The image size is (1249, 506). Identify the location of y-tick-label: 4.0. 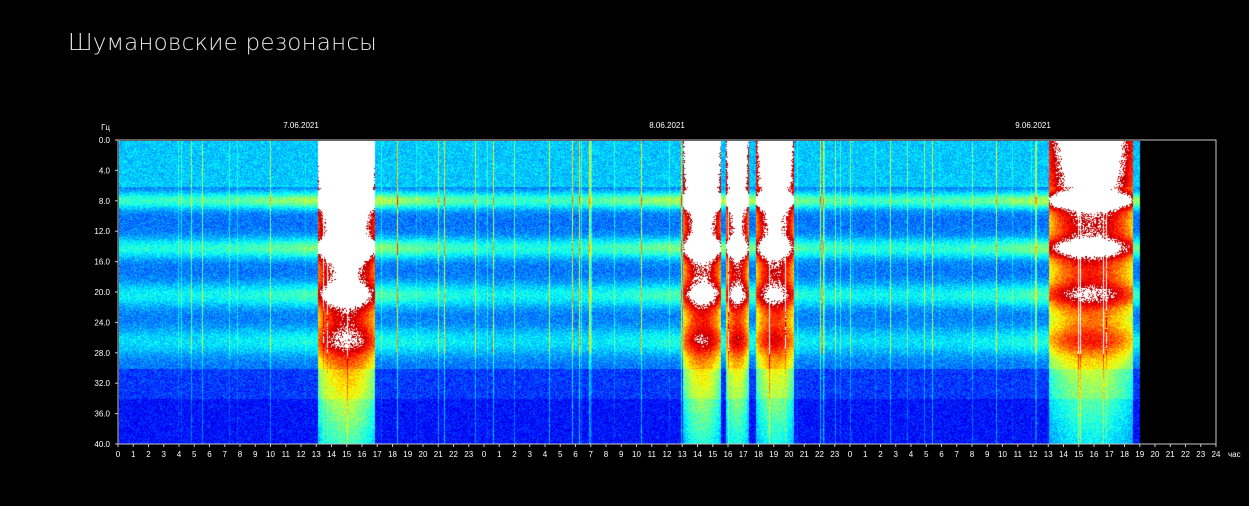
(105, 170).